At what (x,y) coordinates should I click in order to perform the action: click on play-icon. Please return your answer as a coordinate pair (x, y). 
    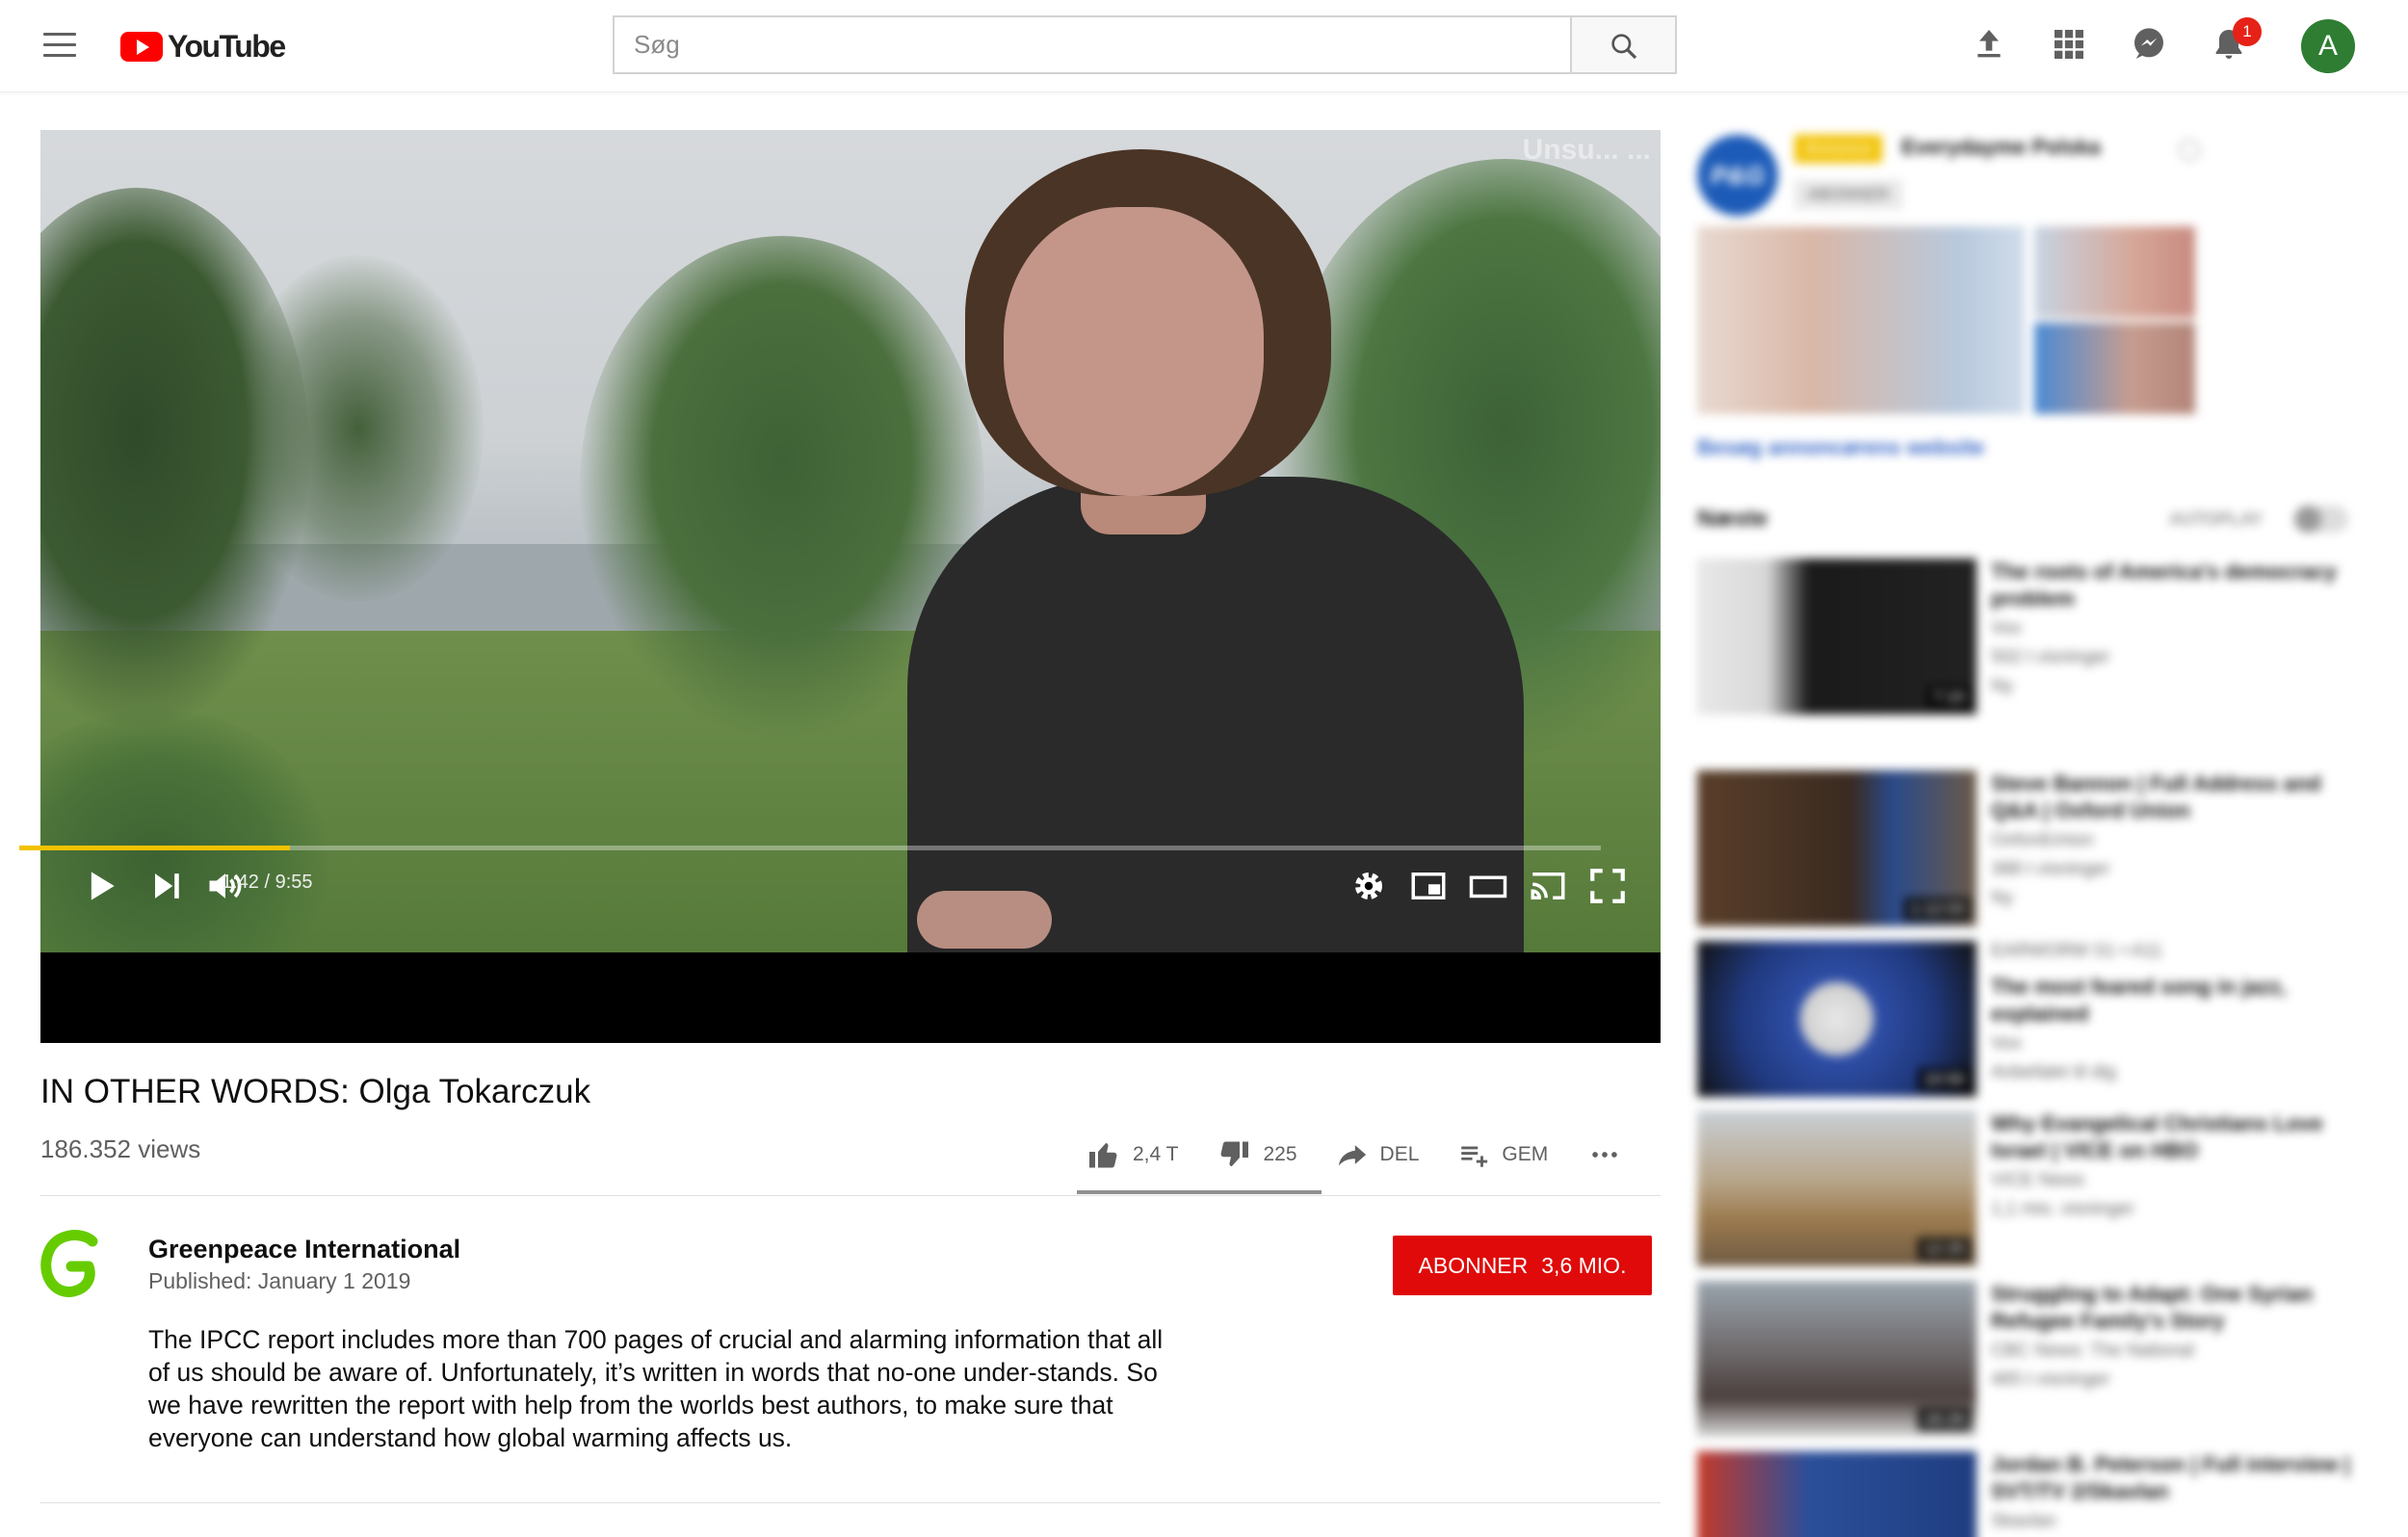
    Looking at the image, I should click on (100, 886).